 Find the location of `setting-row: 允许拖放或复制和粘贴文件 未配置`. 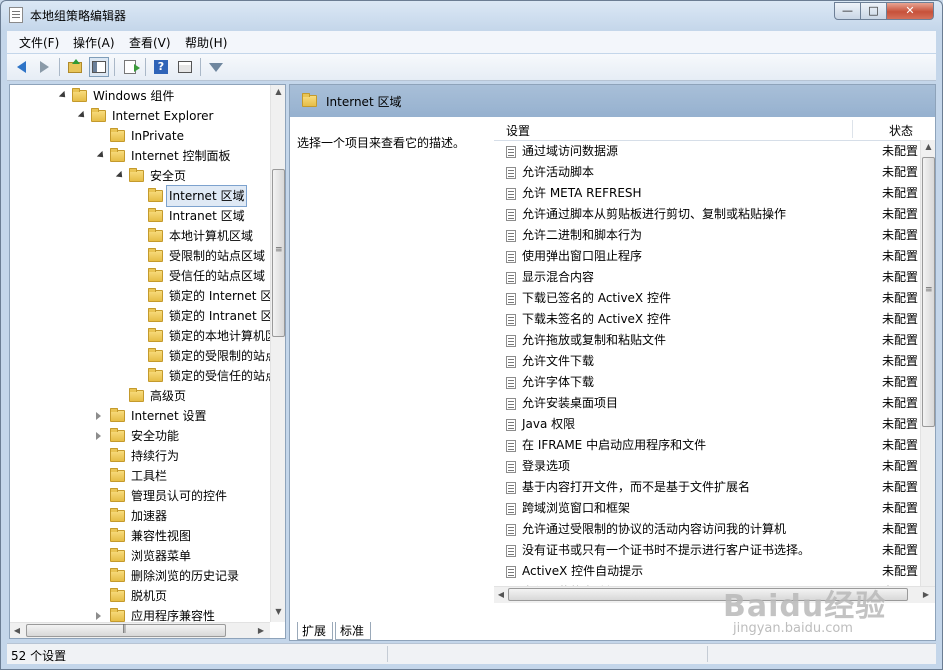

setting-row: 允许拖放或复制和粘贴文件 未配置 is located at coordinates (713, 340).